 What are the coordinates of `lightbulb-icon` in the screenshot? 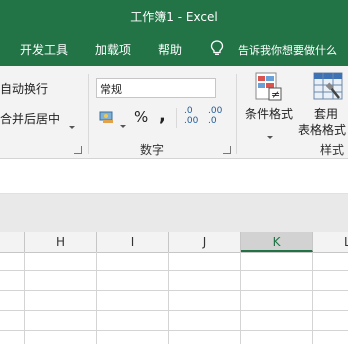 It's located at (217, 50).